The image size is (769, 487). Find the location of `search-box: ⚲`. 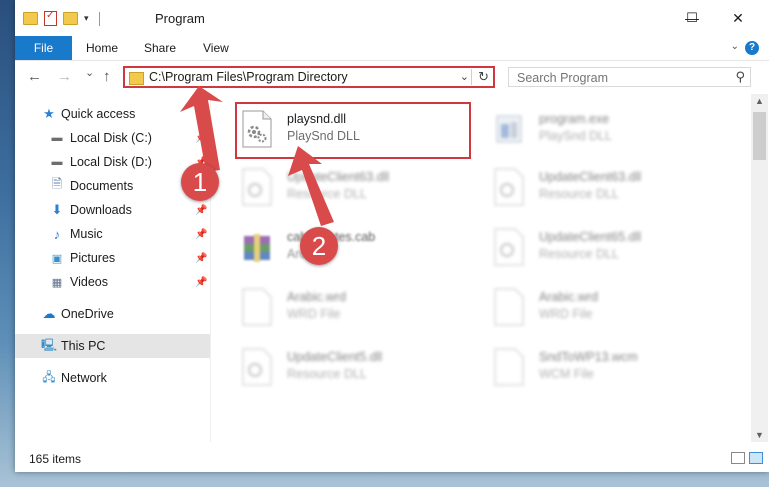

search-box: ⚲ is located at coordinates (629, 77).